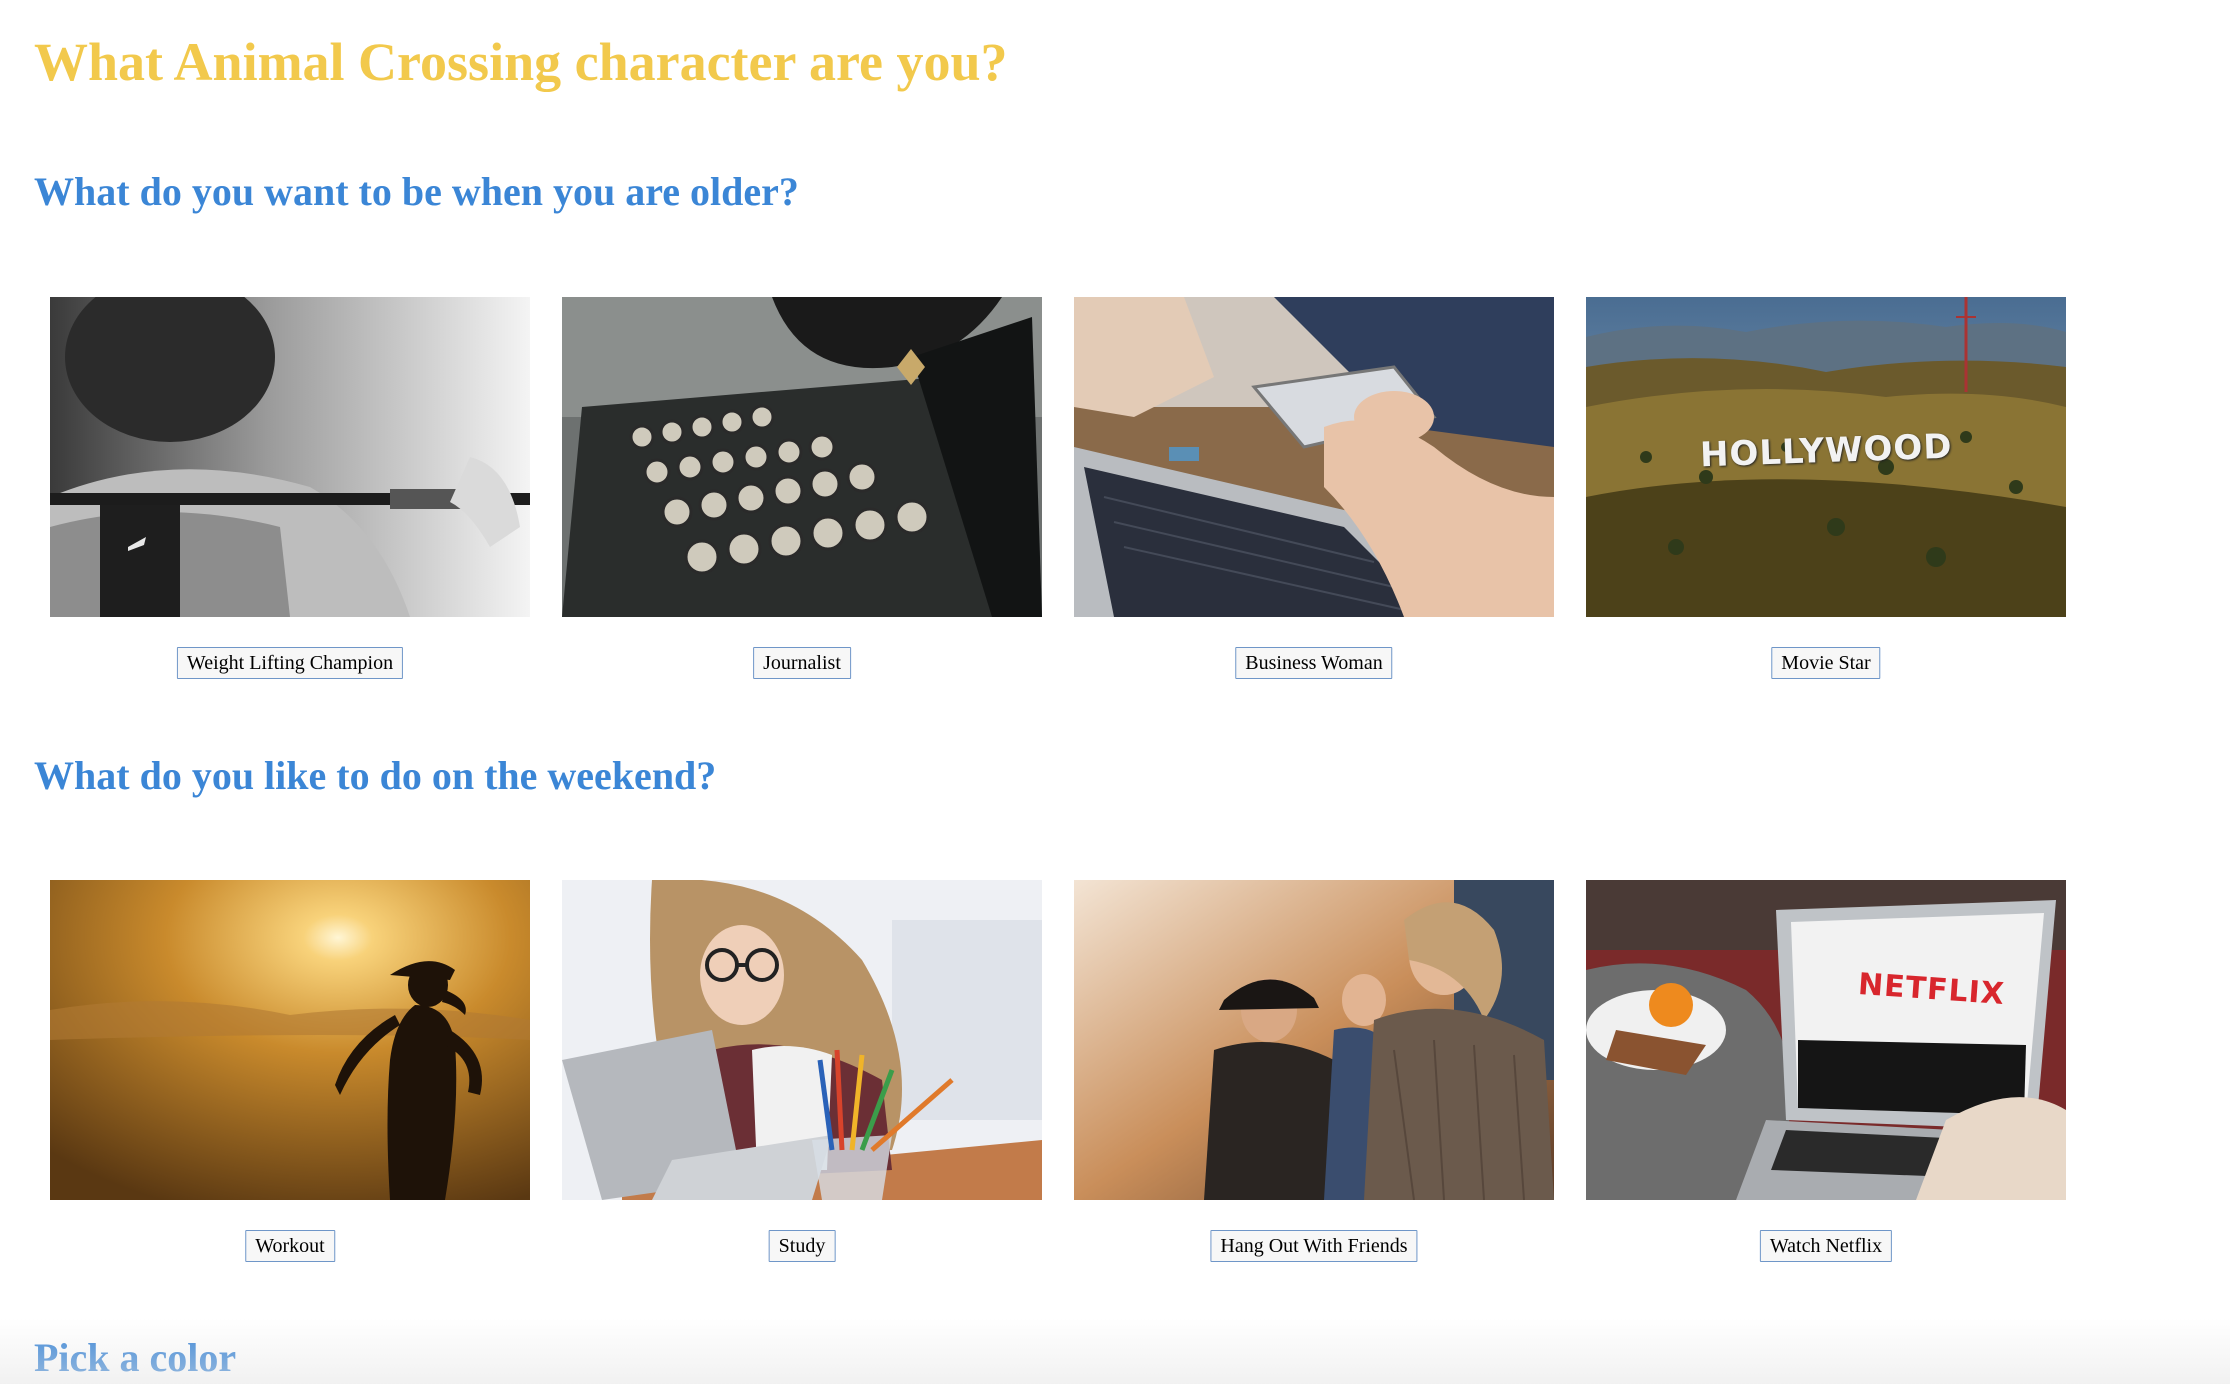 This screenshot has height=1384, width=2230. What do you see at coordinates (290, 663) in the screenshot?
I see `answer-button-weight-lifting: Weight Lifting Champion` at bounding box center [290, 663].